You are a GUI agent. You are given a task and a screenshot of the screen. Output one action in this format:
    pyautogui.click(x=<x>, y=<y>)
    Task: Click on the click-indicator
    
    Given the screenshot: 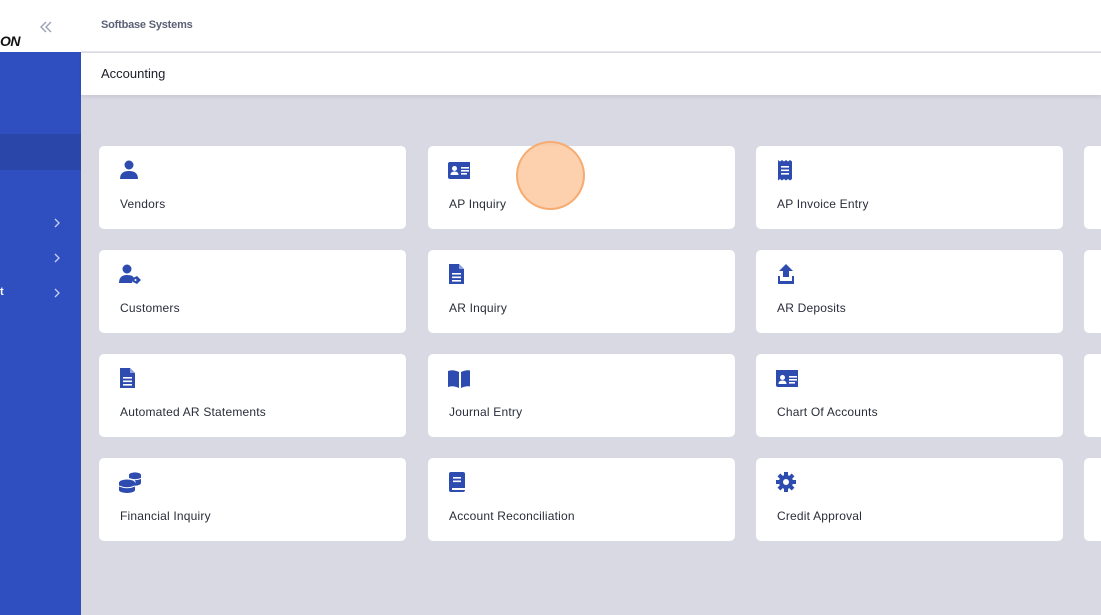 What is the action you would take?
    pyautogui.click(x=550, y=175)
    